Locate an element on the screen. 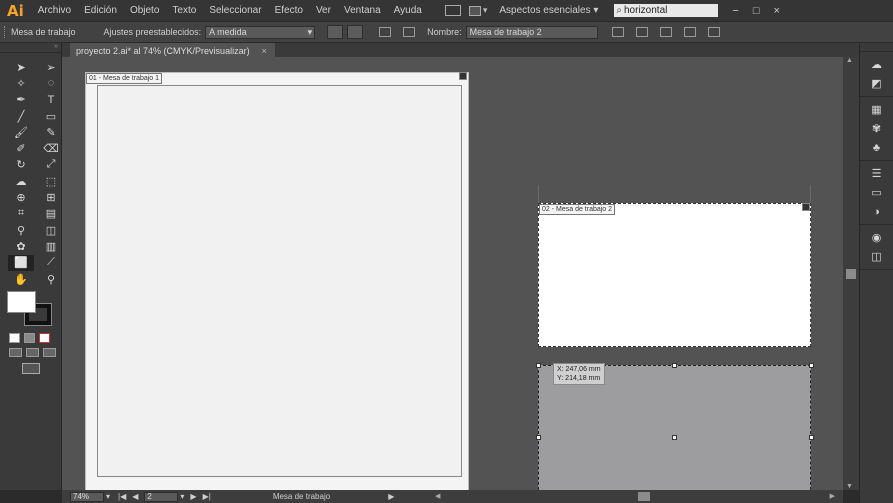 This screenshot has height=503, width=893. warp-icon: ☁ is located at coordinates (21, 181).